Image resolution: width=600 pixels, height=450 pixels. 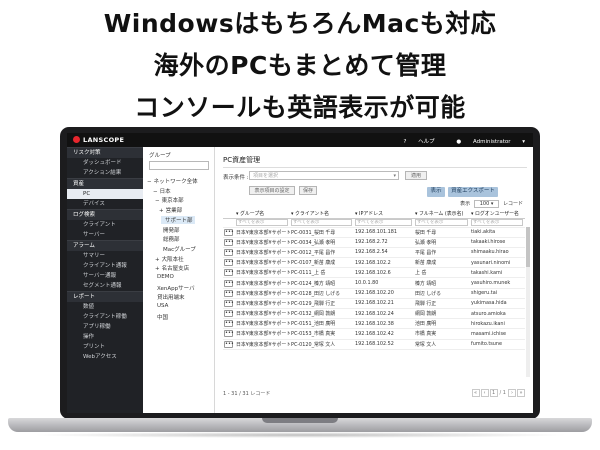 I want to click on tree-node: + 名古屋支店, so click(x=172, y=268).